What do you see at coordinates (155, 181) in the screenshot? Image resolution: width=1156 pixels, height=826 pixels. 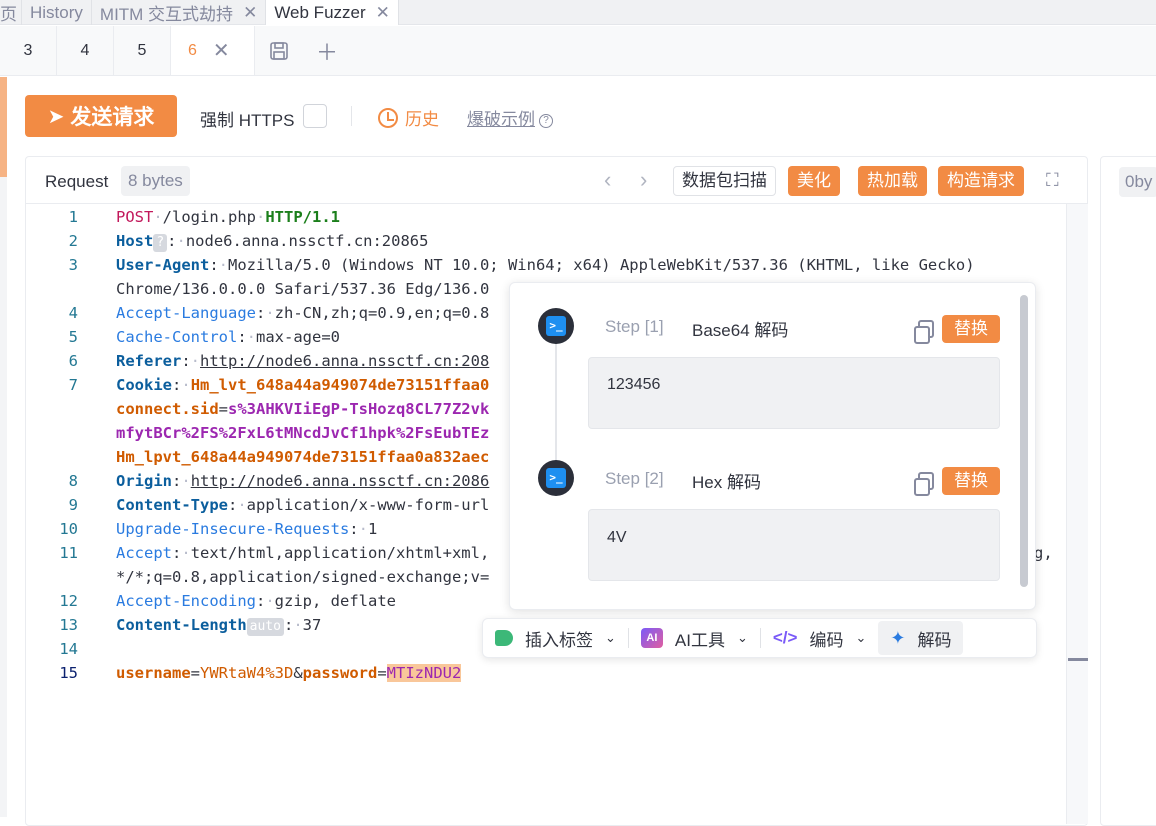 I see `size-badge: 8 bytes` at bounding box center [155, 181].